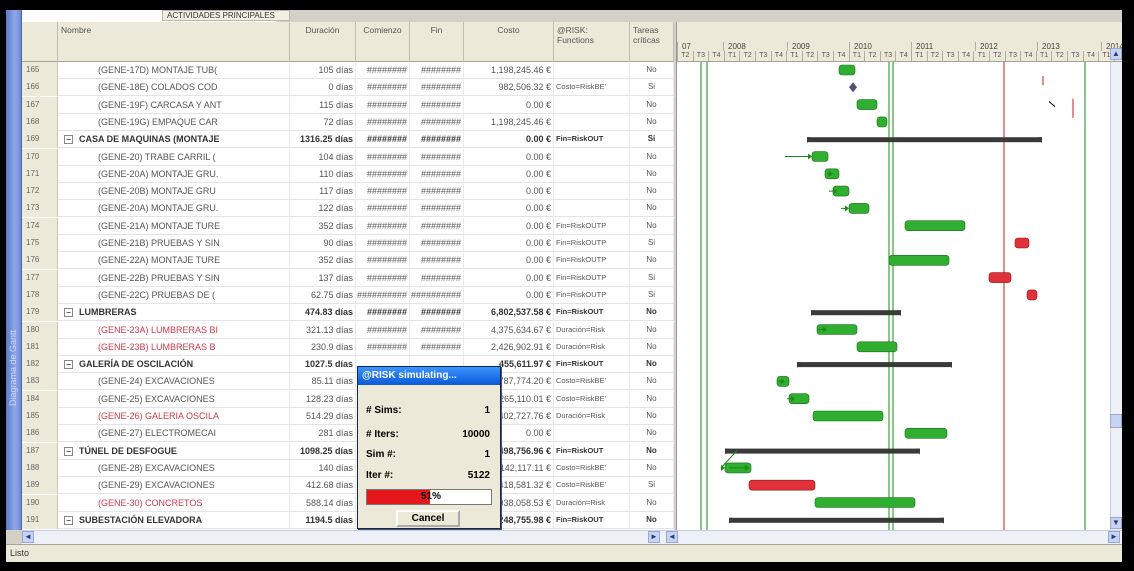 The width and height of the screenshot is (1134, 571). I want to click on task-cost-cell: 4,375,634.67 €, so click(509, 330).